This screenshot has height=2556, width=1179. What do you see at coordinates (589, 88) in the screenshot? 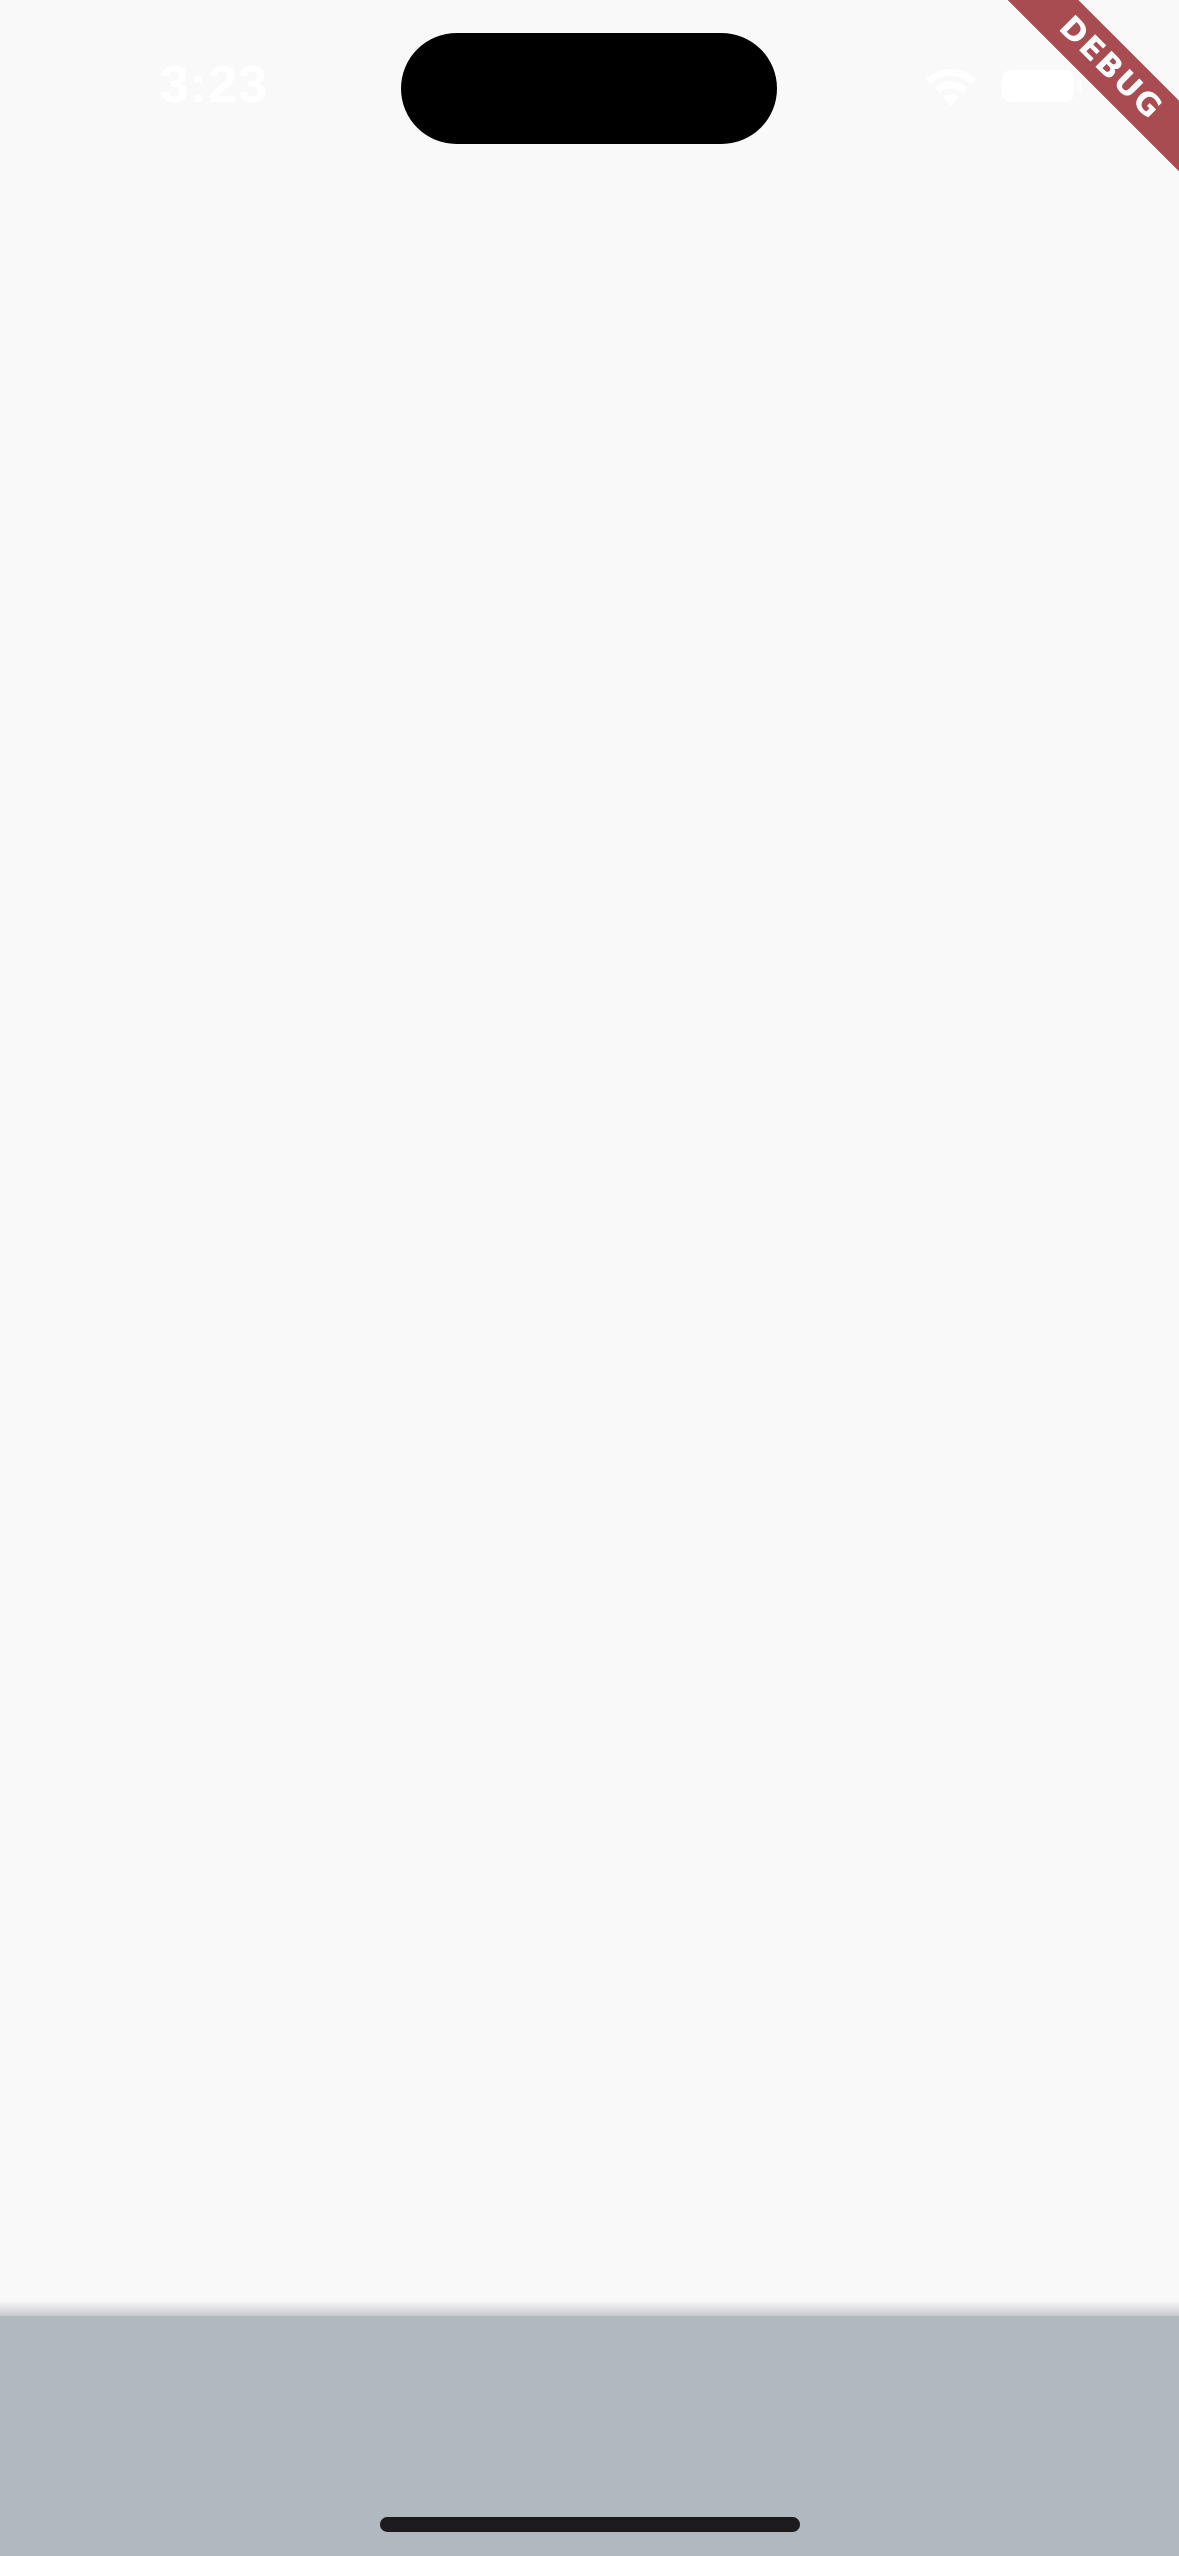
I see `dynamic-island` at bounding box center [589, 88].